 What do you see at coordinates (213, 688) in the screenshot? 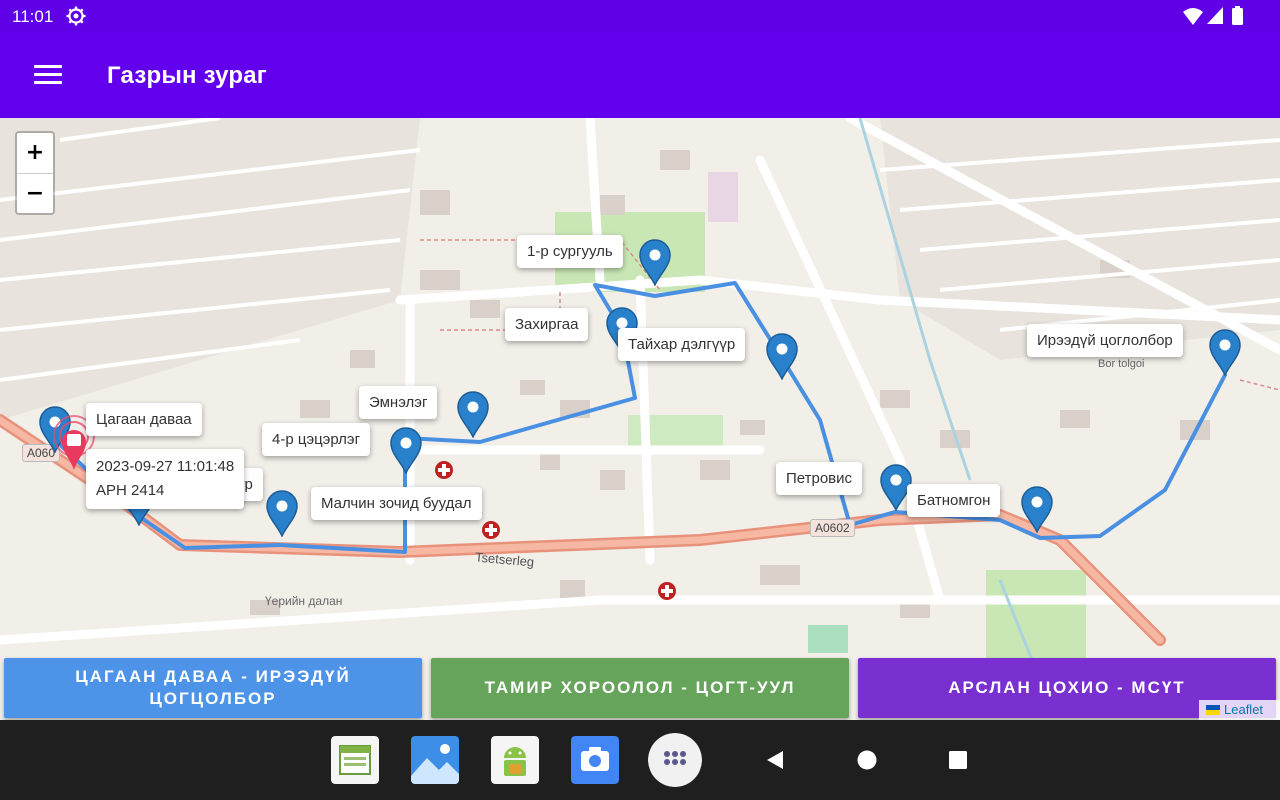
I see `route-button-tsagaan-ireedui: ЦАГААН ДАВАА - ИРЭЭДҮЙ ЦОГЦОЛБОР` at bounding box center [213, 688].